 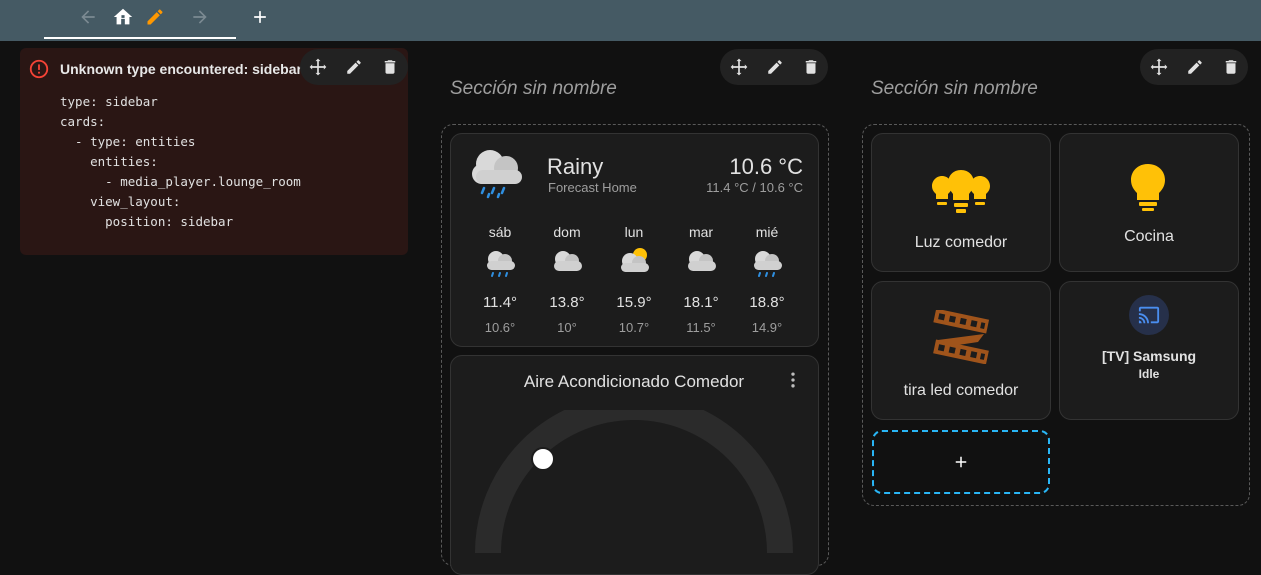 What do you see at coordinates (701, 302) in the screenshot?
I see `forecast-high: 18.1°` at bounding box center [701, 302].